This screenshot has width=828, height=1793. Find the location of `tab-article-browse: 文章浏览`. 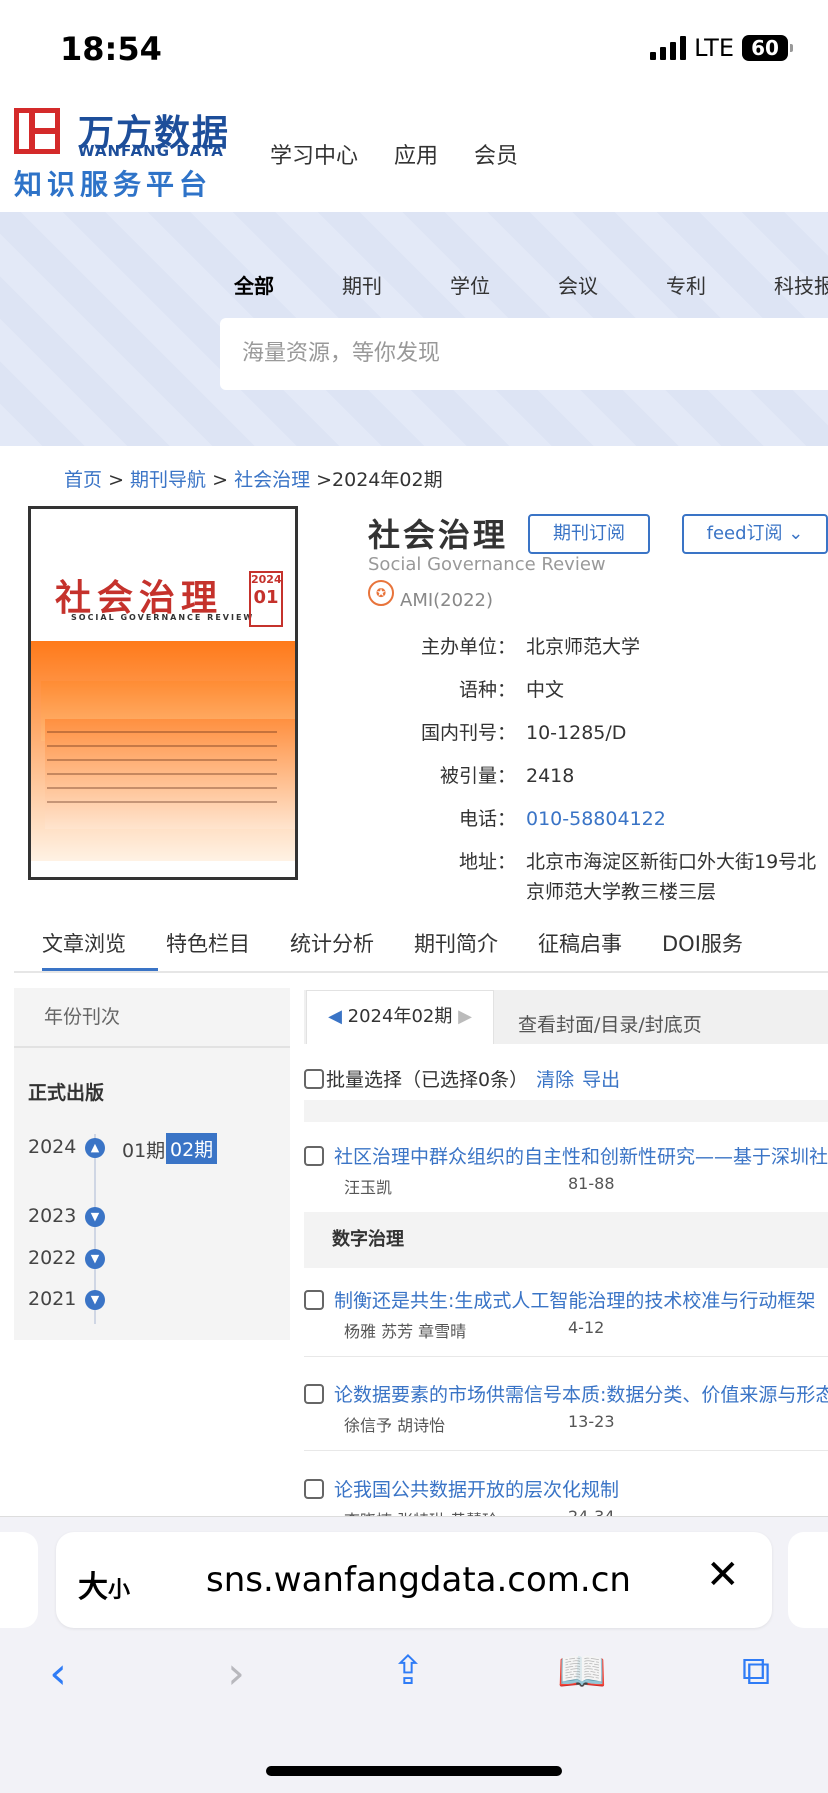

tab-article-browse: 文章浏览 is located at coordinates (84, 949).